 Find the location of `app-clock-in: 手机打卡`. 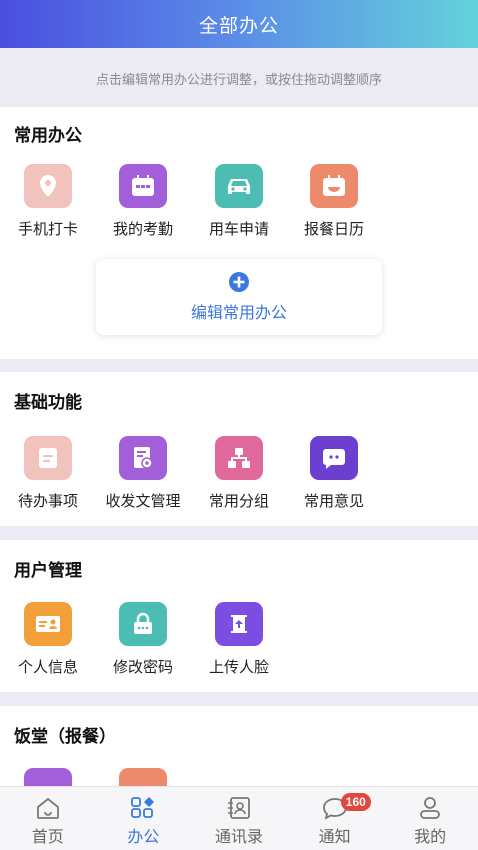

app-clock-in: 手机打卡 is located at coordinates (48, 201).